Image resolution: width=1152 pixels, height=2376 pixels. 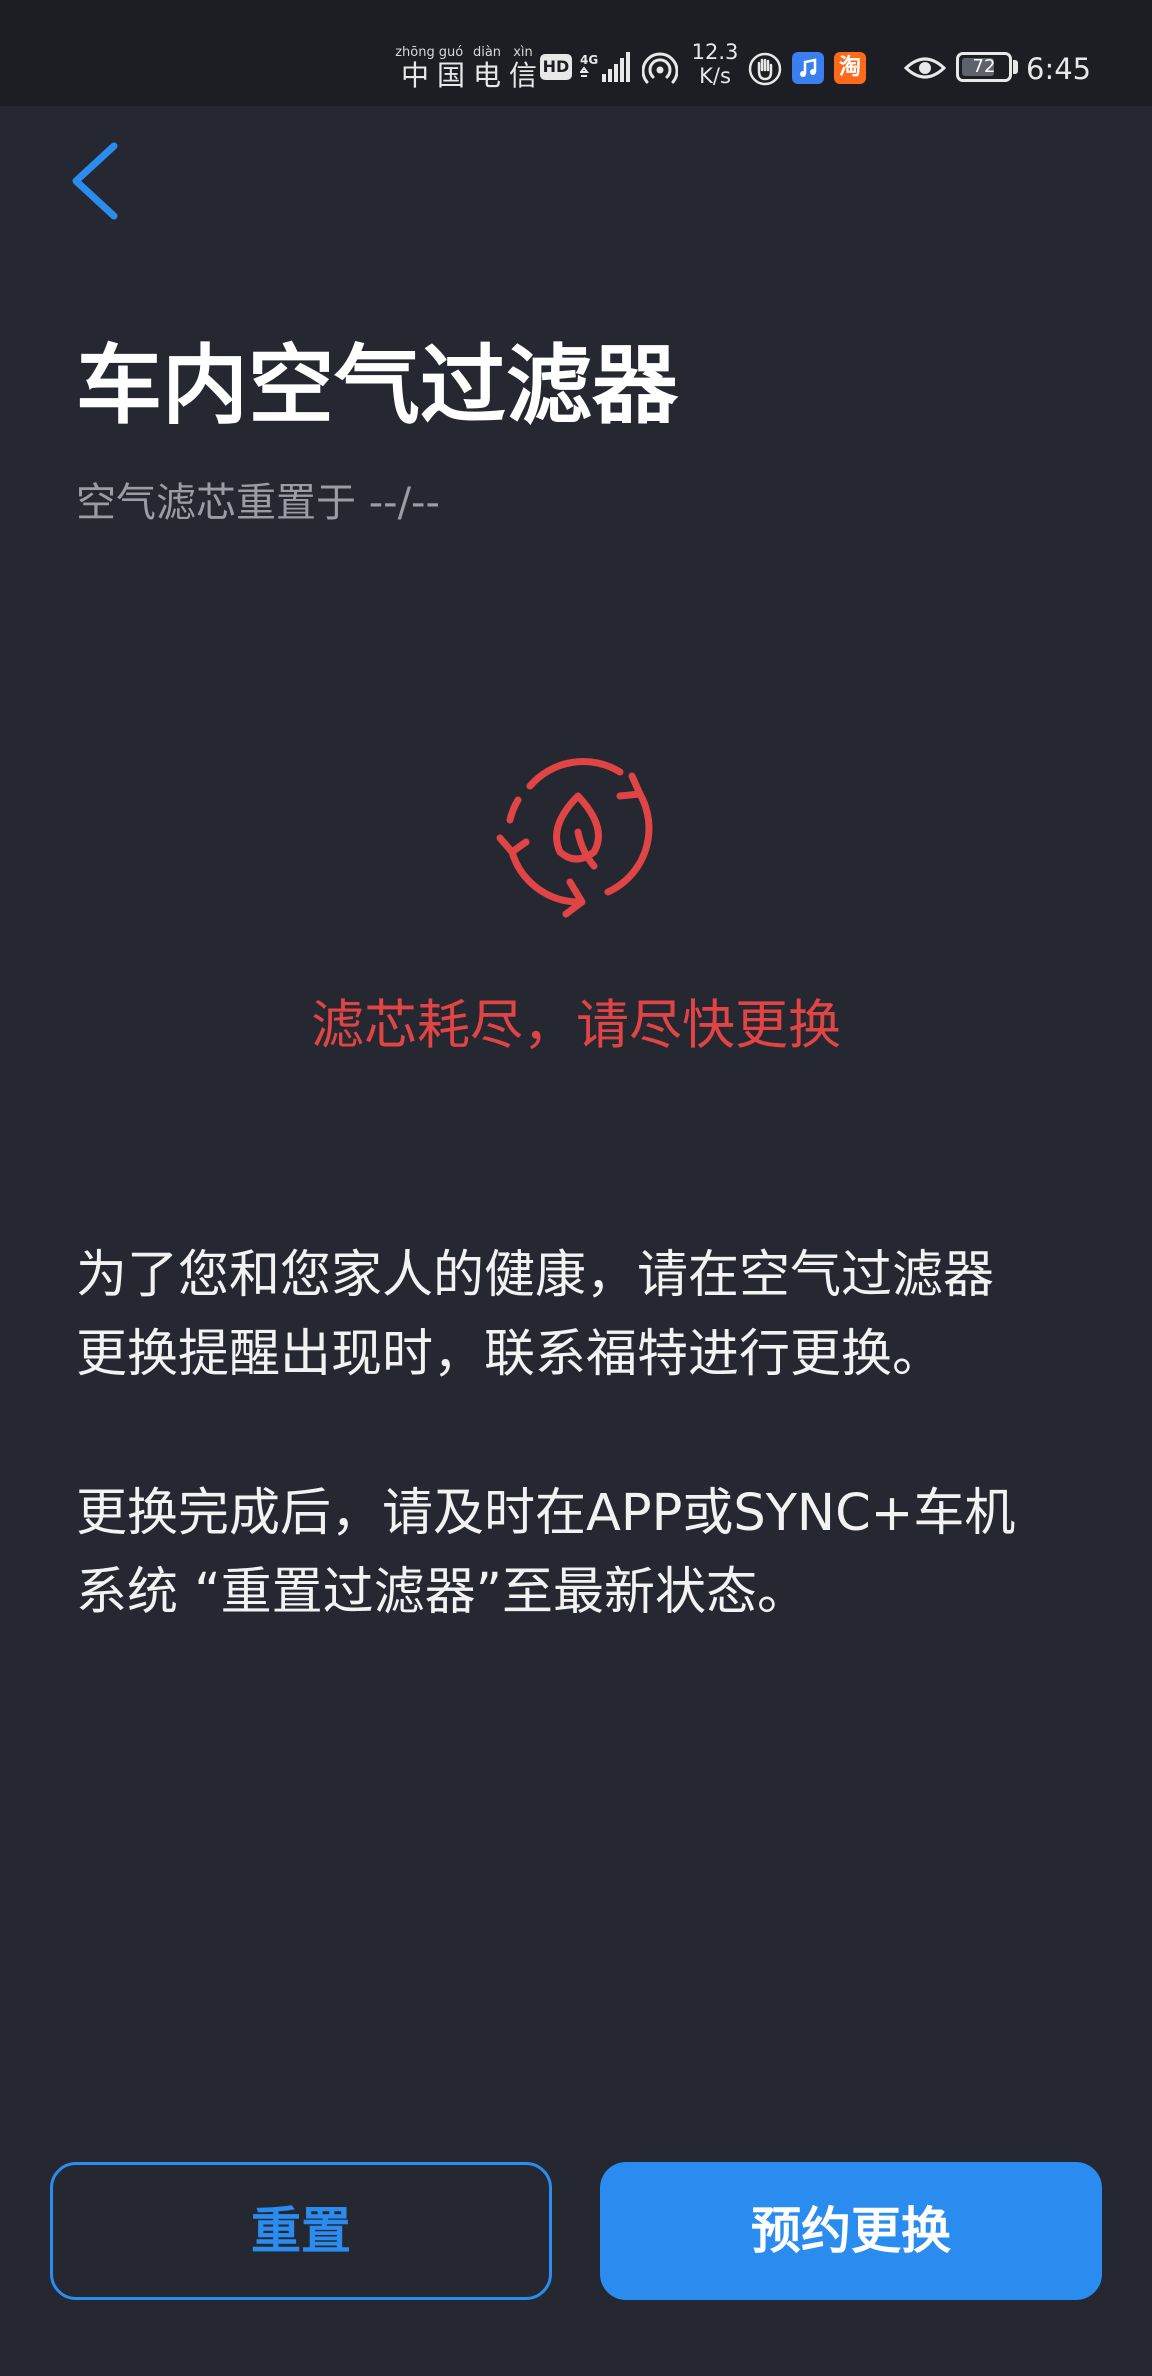 What do you see at coordinates (581, 1315) in the screenshot?
I see `health-reminder-paragraph: 为了您和您家人的健康，请在空气过滤器 更换提醒出现时，联系福特进行更换。` at bounding box center [581, 1315].